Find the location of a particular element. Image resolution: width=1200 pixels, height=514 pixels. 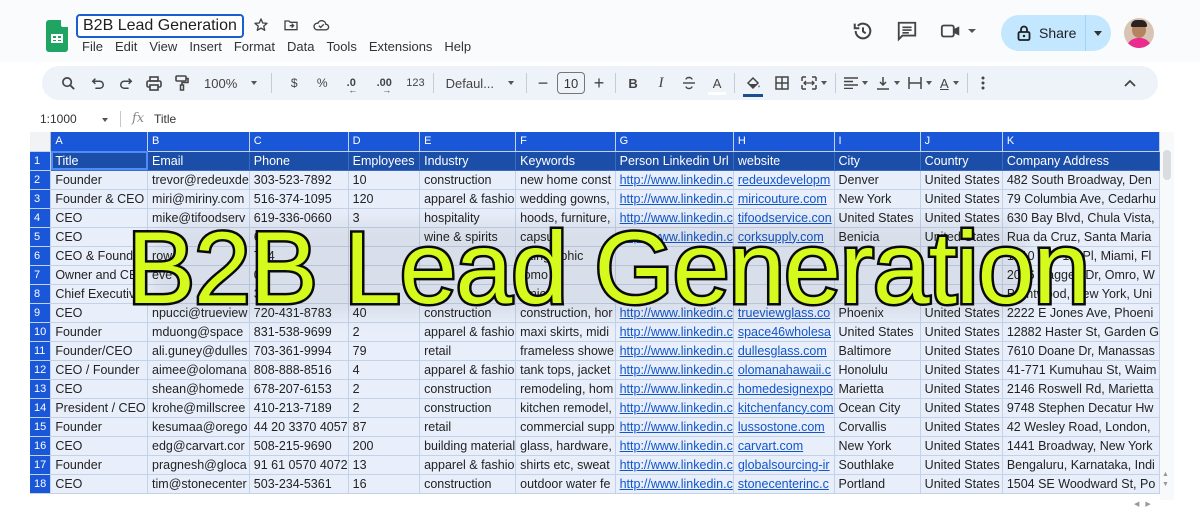

borders-icon is located at coordinates (782, 83).